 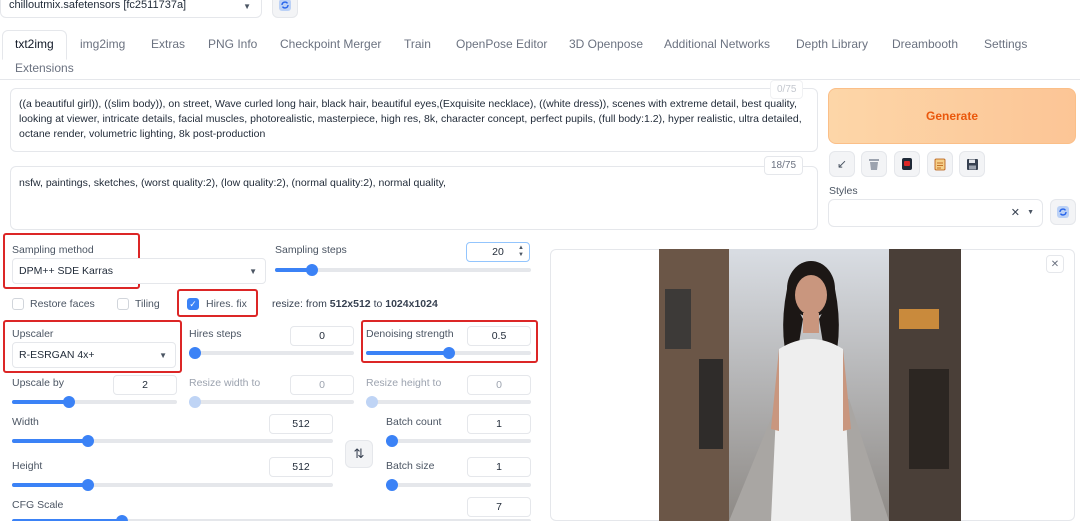 What do you see at coordinates (311, 250) in the screenshot?
I see `sampling-steps-label: Sampling steps` at bounding box center [311, 250].